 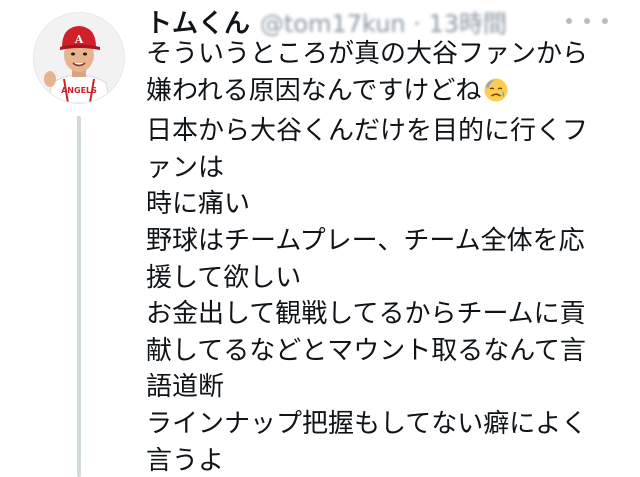 I want to click on tweet-header: トムくん @tom17kun · 13時間, so click(x=326, y=21).